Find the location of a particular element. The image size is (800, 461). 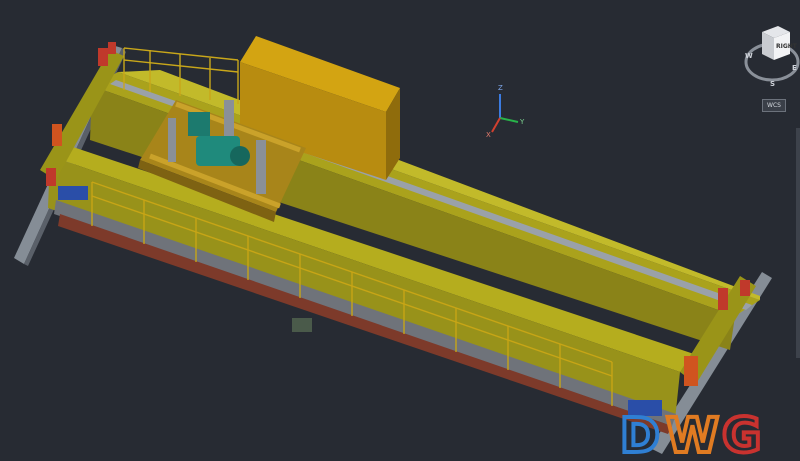

compass-east: E is located at coordinates (794, 68).